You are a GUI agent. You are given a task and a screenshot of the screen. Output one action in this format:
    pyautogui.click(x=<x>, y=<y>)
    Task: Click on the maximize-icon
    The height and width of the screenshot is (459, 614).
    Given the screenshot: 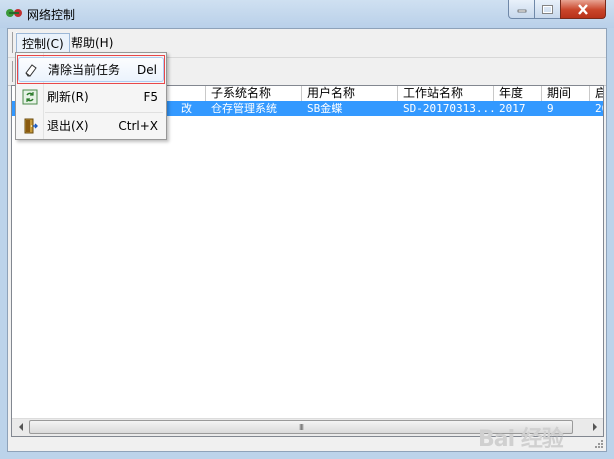 What is the action you would take?
    pyautogui.click(x=547, y=9)
    